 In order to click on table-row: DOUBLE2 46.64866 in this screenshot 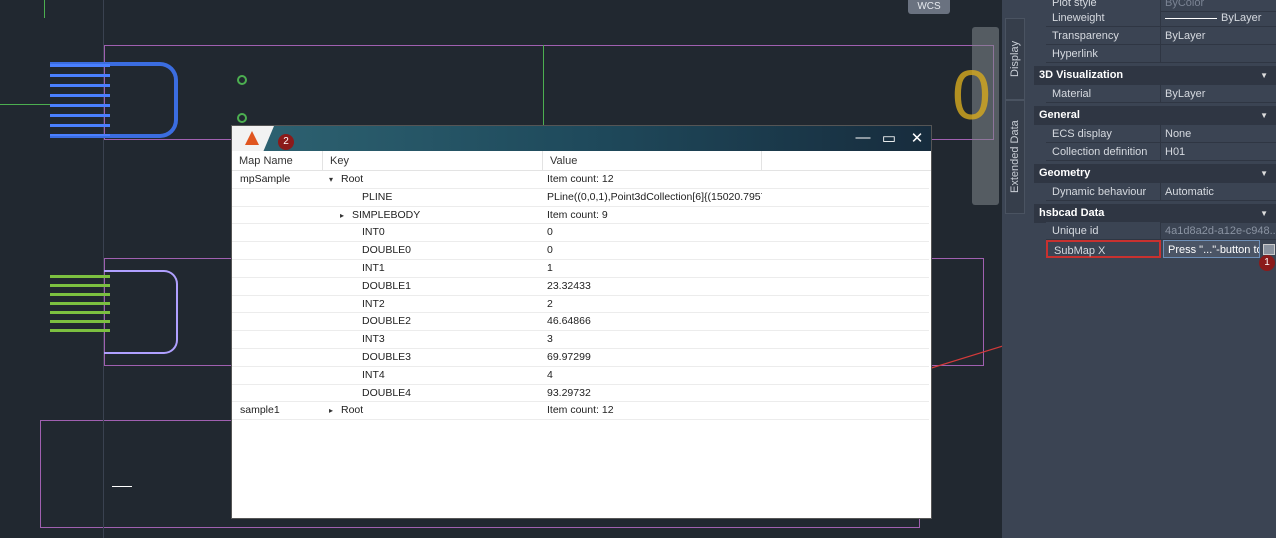, I will do `click(580, 322)`.